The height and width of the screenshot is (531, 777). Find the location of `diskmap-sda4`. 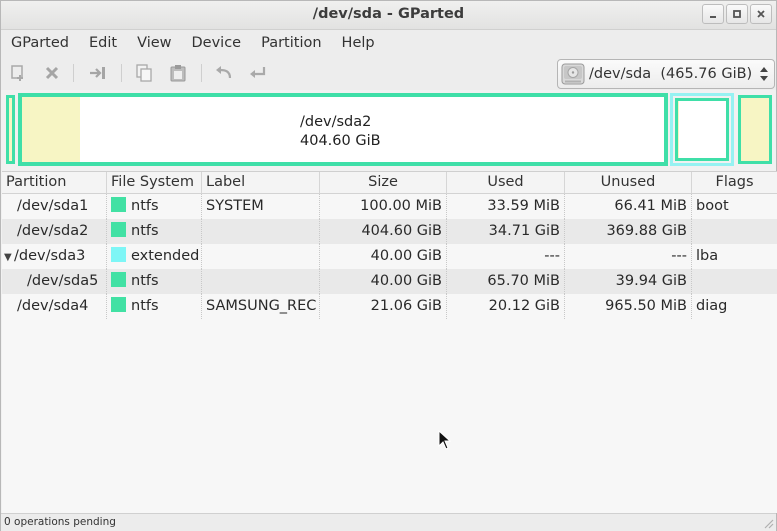

diskmap-sda4 is located at coordinates (755, 129).